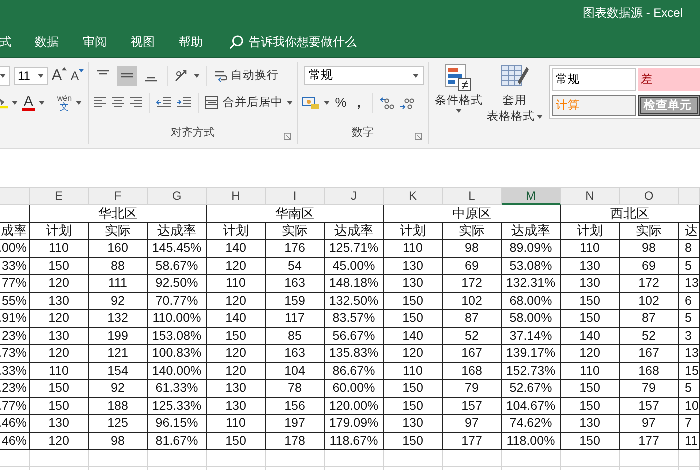  I want to click on cell-style-item: 差, so click(669, 79).